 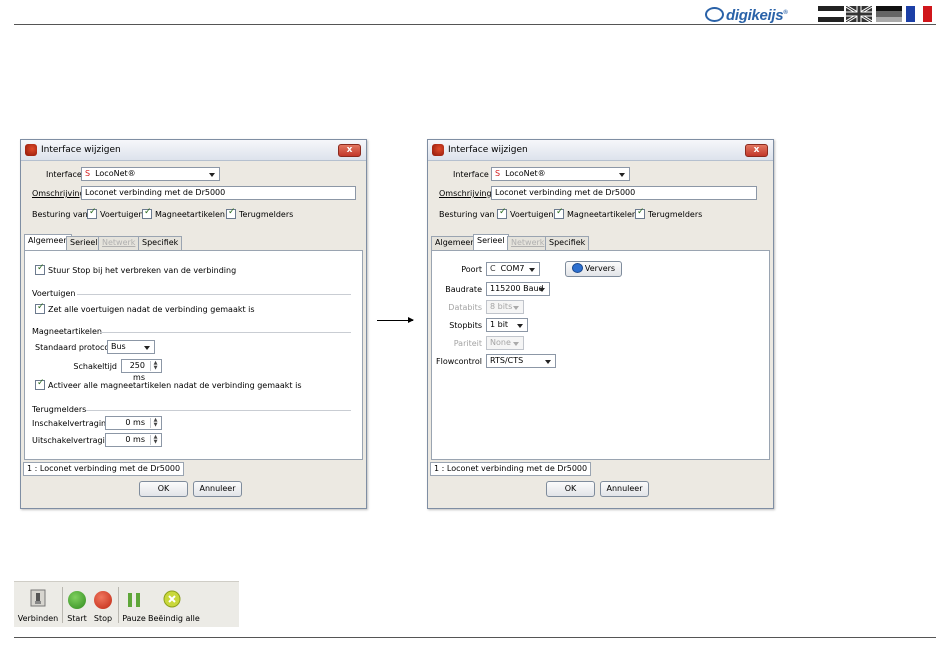 I want to click on flowcontrol-select: RTS/CTS, so click(x=521, y=361).